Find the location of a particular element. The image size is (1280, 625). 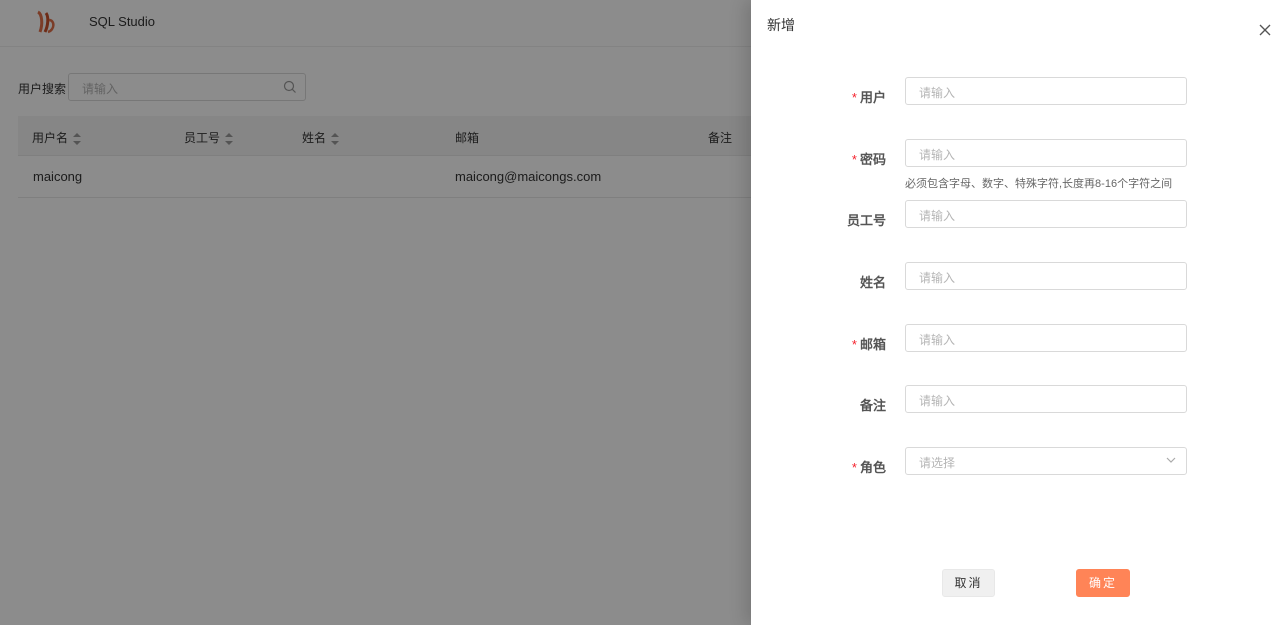

form-item-role: * 角色 请选择 is located at coordinates (1015, 462).